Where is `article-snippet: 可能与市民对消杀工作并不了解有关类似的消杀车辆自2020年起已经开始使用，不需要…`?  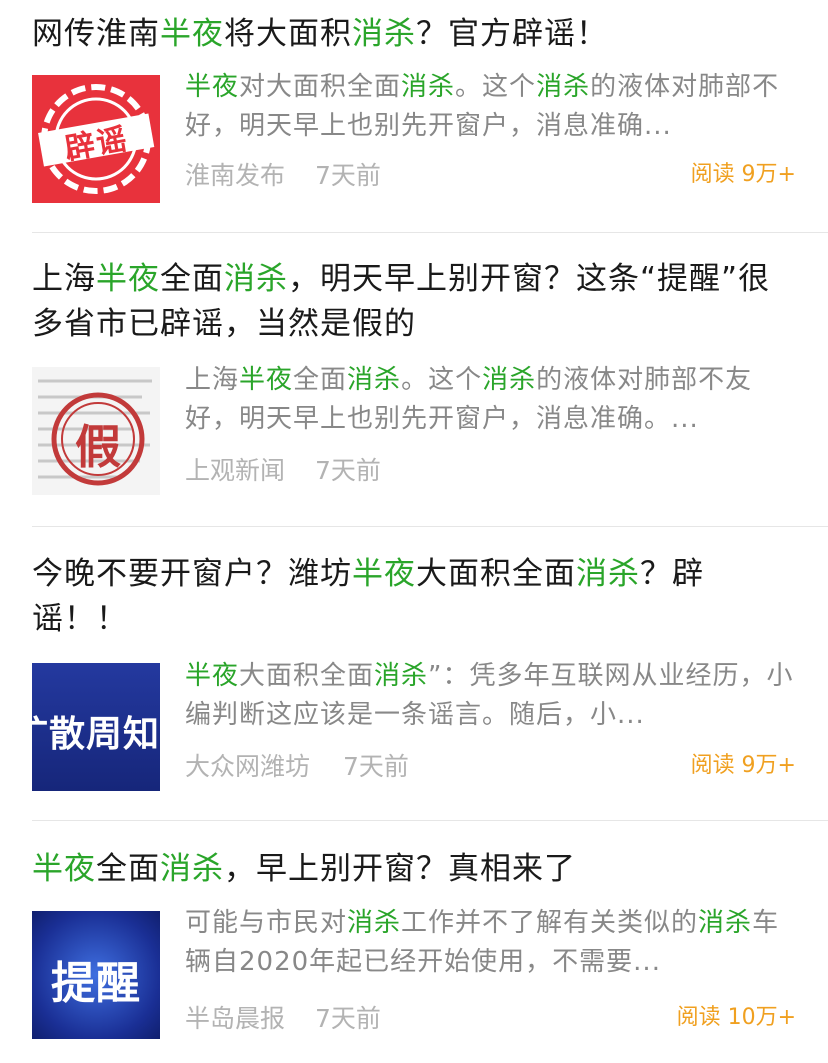
article-snippet: 可能与市民对消杀工作并不了解有关类似的消杀车辆自2020年起已经开始使用，不需要… is located at coordinates (490, 943).